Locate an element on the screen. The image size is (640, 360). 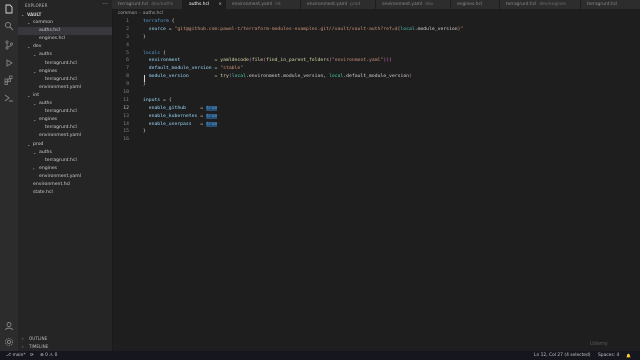
editor-tab: auths.hcl × is located at coordinates (204, 4).